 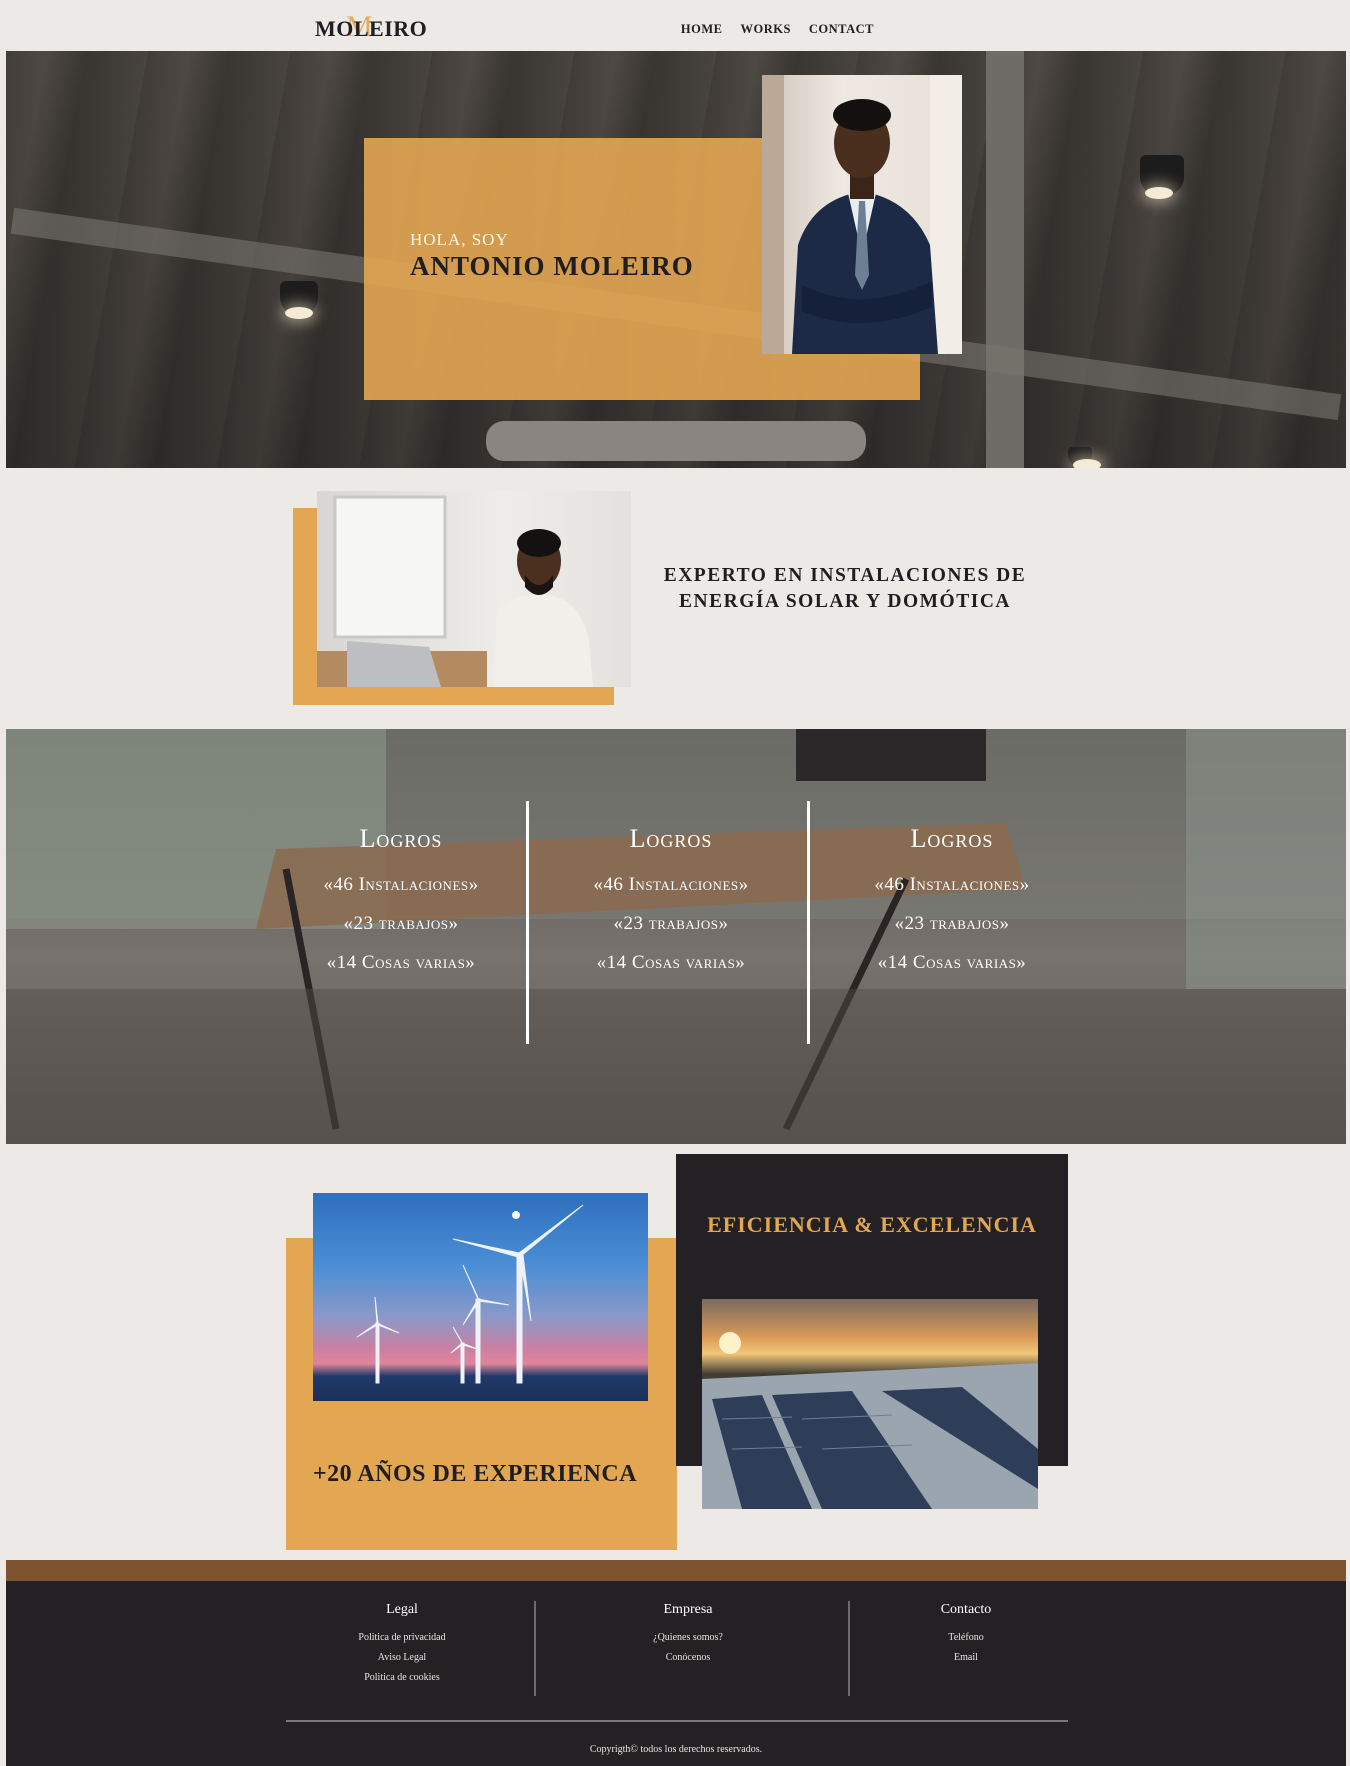 What do you see at coordinates (966, 1609) in the screenshot?
I see `footer-column-title: Contacto` at bounding box center [966, 1609].